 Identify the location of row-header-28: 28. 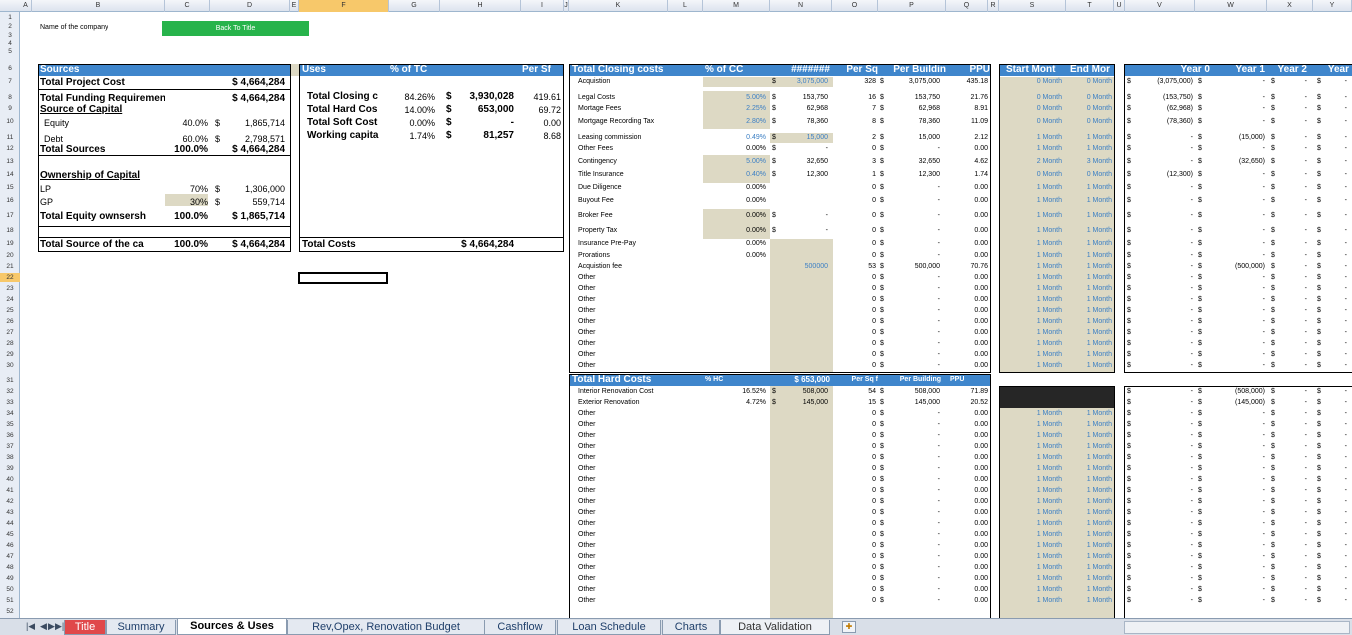
(10, 343).